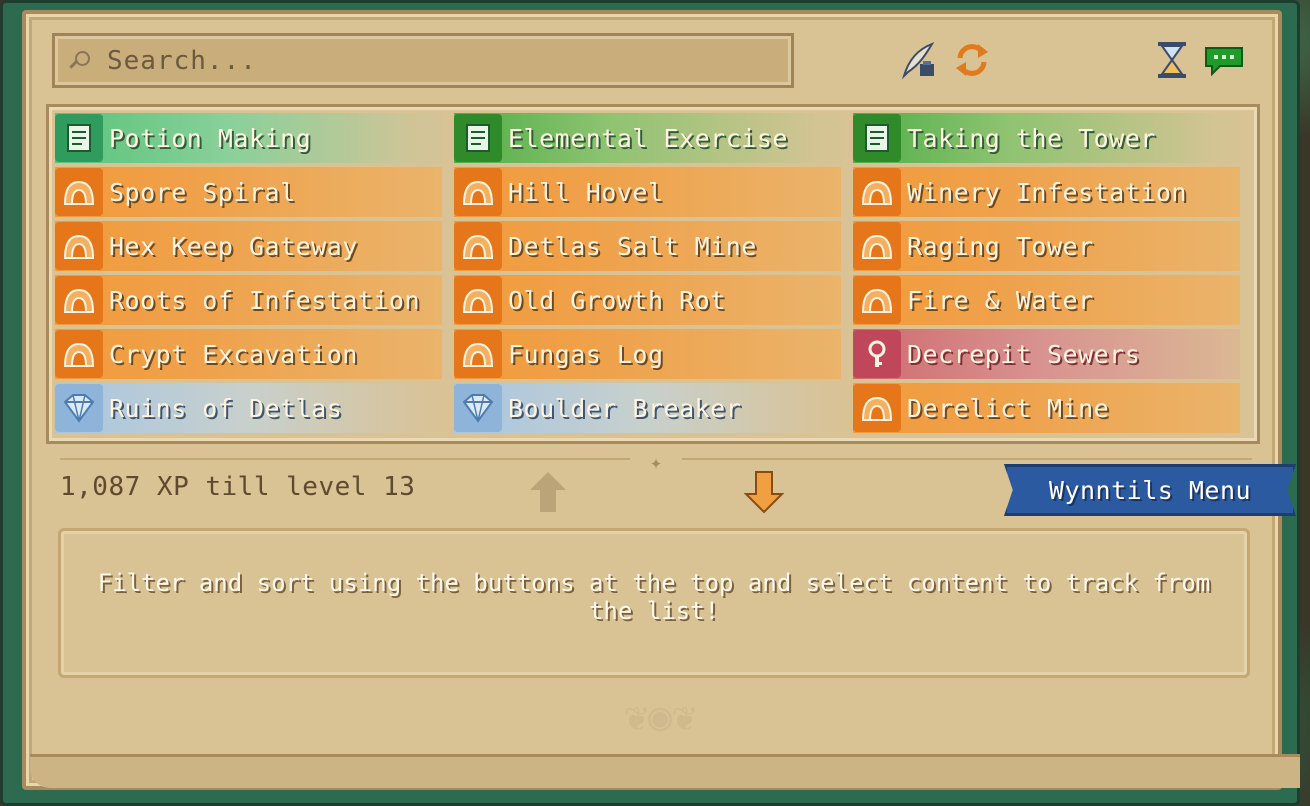 The height and width of the screenshot is (806, 1310). Describe the element at coordinates (210, 138) in the screenshot. I see `content-item-label: Potion Making` at that location.